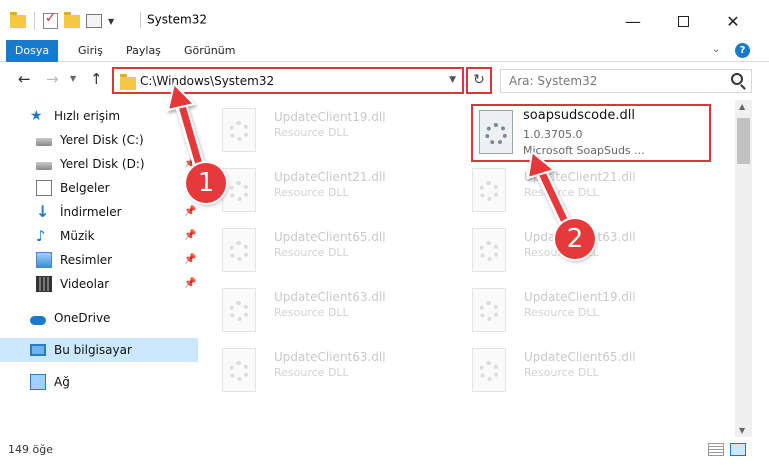  I want to click on sidebar-item-disk-c: Yerel Disk (C:) 📌, so click(99, 140).